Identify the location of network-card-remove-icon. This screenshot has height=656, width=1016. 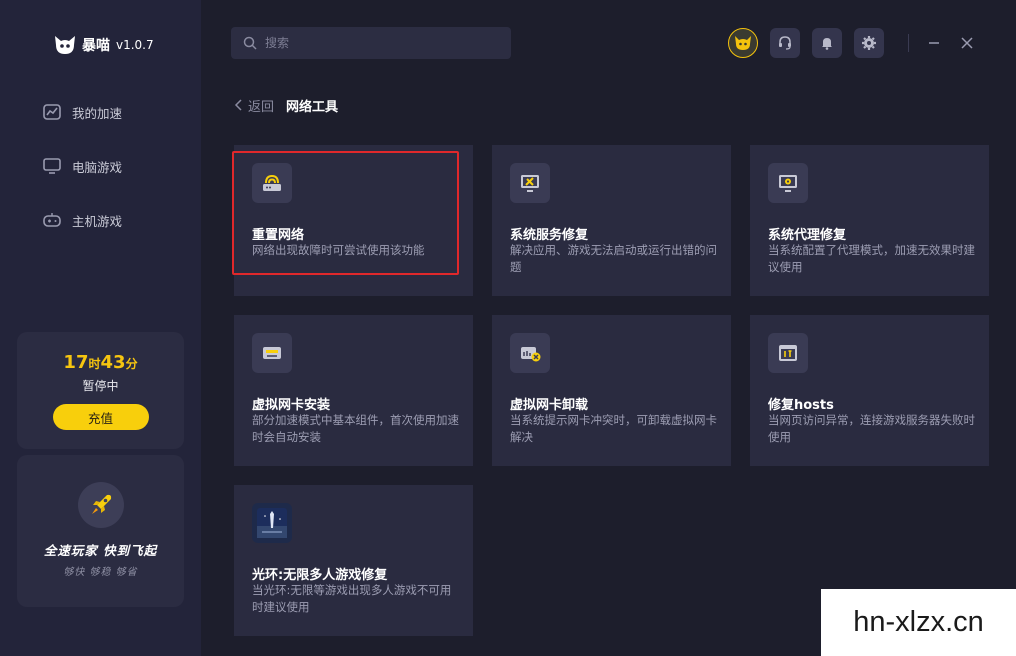
(531, 354).